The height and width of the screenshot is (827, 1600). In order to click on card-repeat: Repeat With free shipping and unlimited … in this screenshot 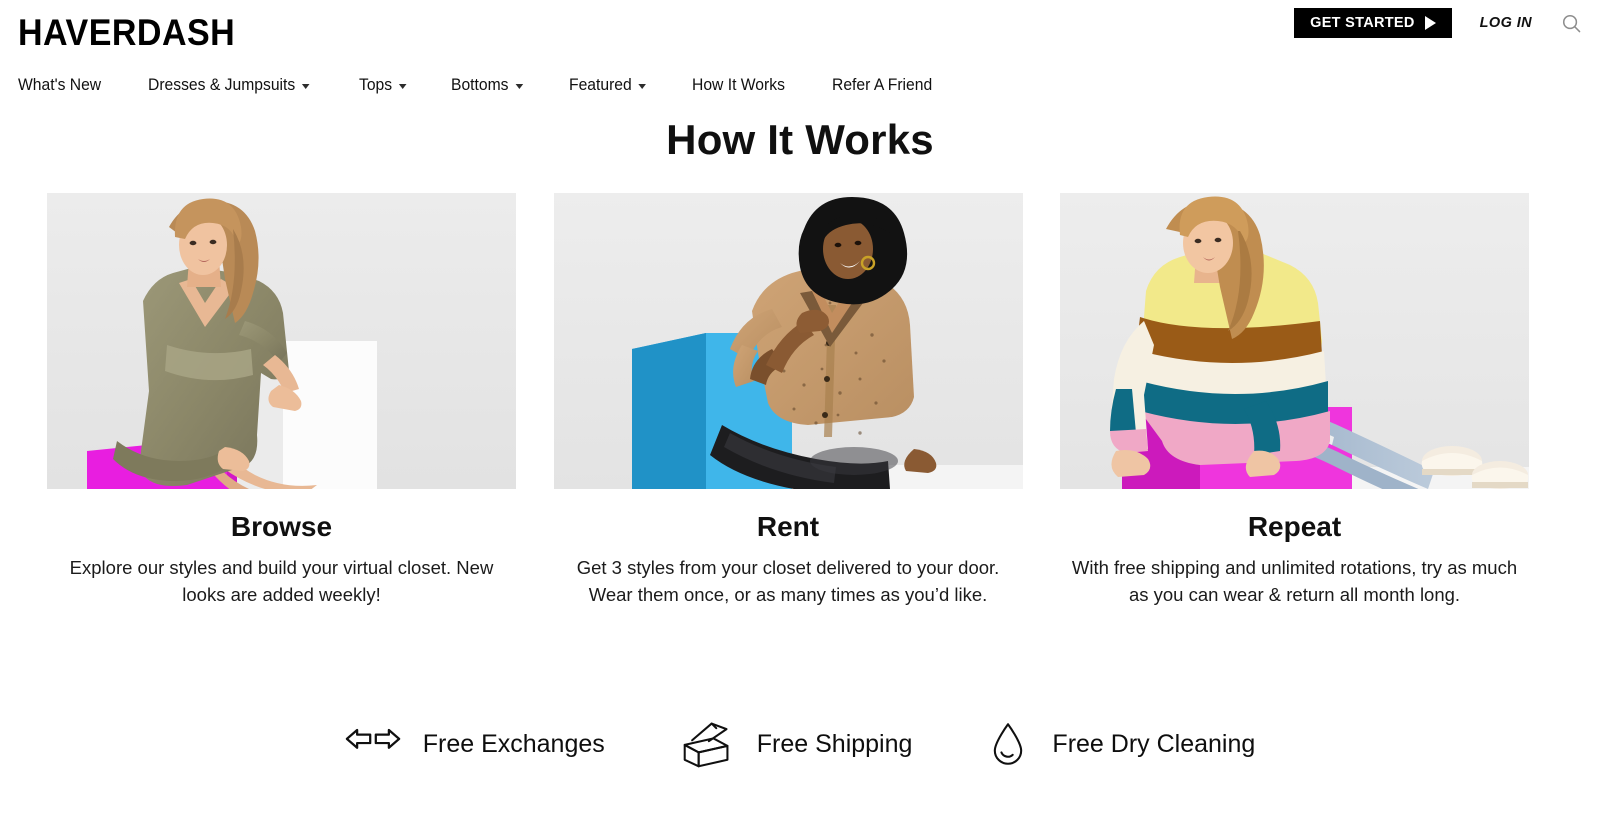, I will do `click(1294, 401)`.